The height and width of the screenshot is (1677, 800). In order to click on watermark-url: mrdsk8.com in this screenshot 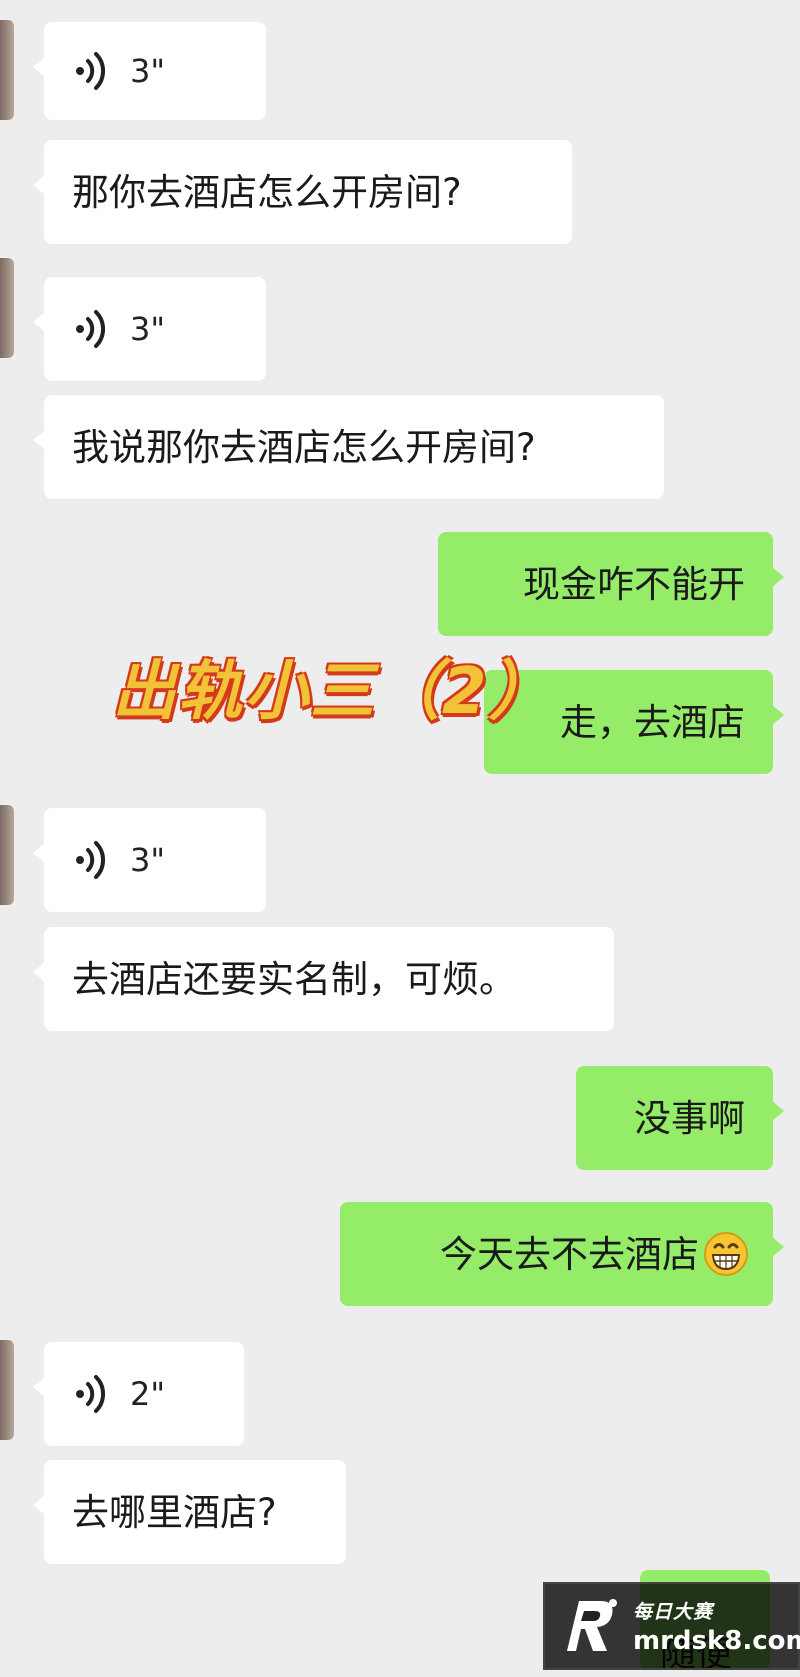, I will do `click(716, 1640)`.